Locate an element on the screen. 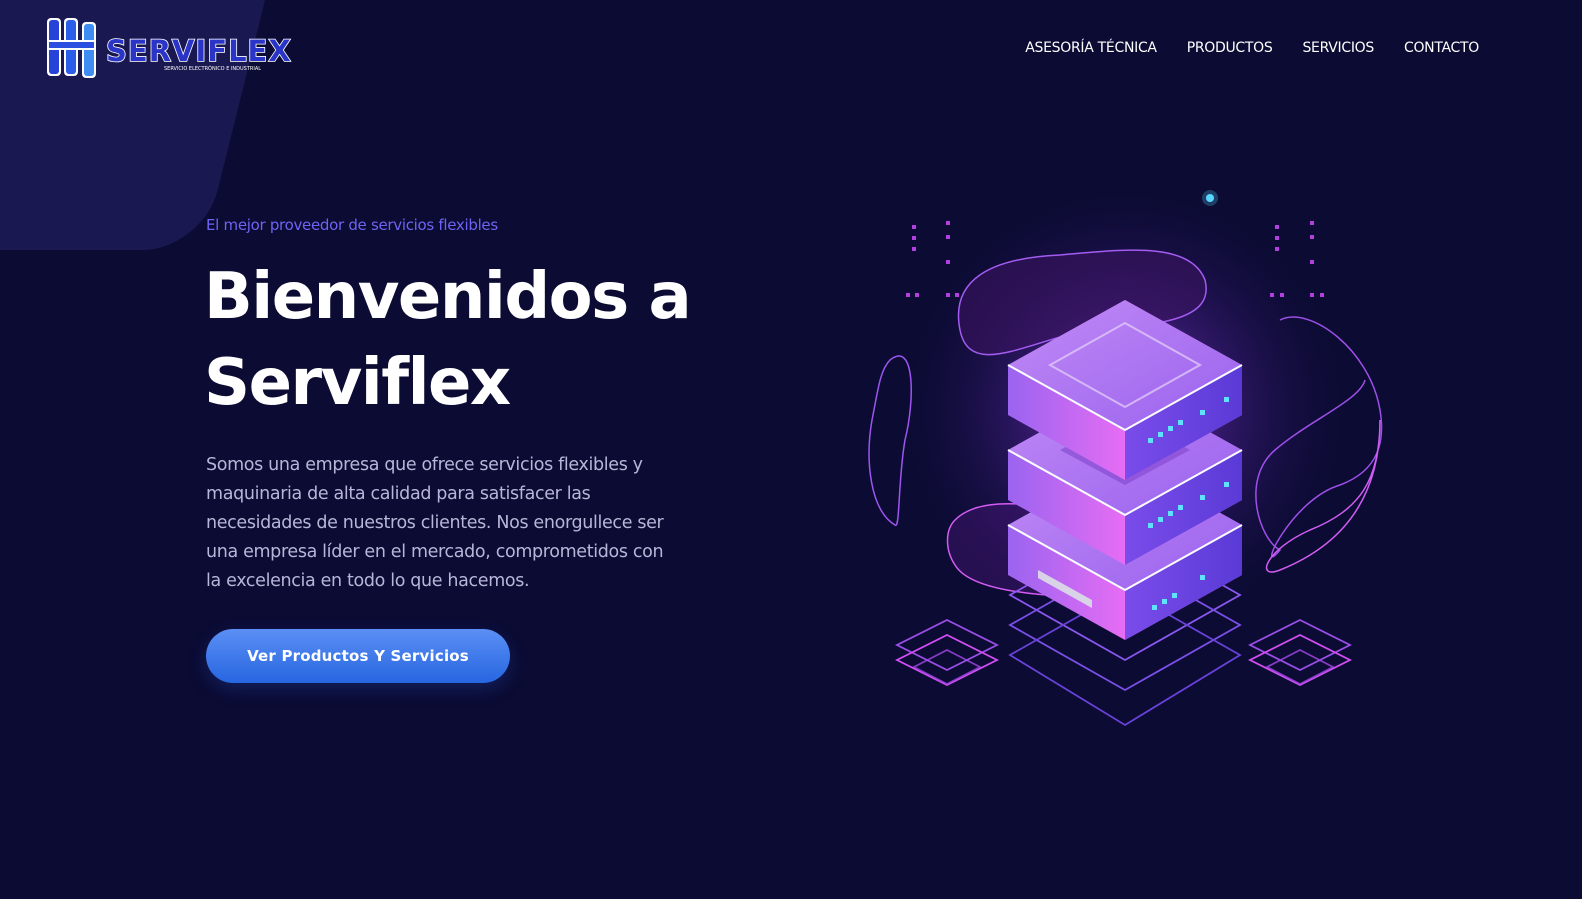 This screenshot has width=1582, height=899. nav-item-servicios: SERVICIOS is located at coordinates (1338, 48).